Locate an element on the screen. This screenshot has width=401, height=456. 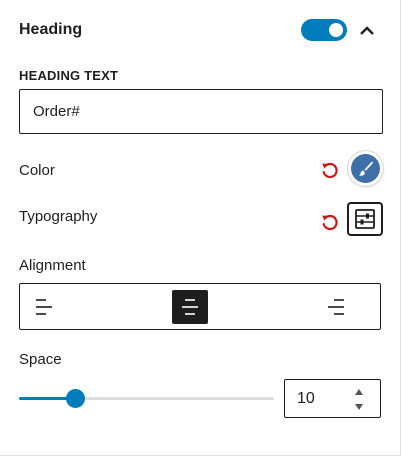
align-left-icon is located at coordinates (44, 307).